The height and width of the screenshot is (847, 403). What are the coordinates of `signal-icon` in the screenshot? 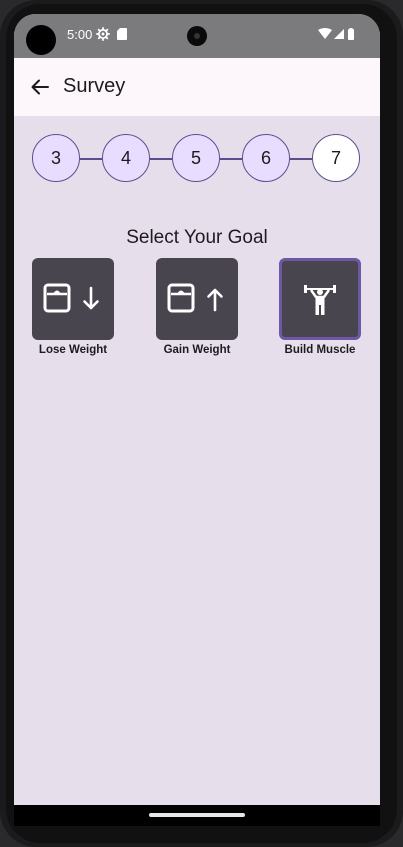 It's located at (339, 34).